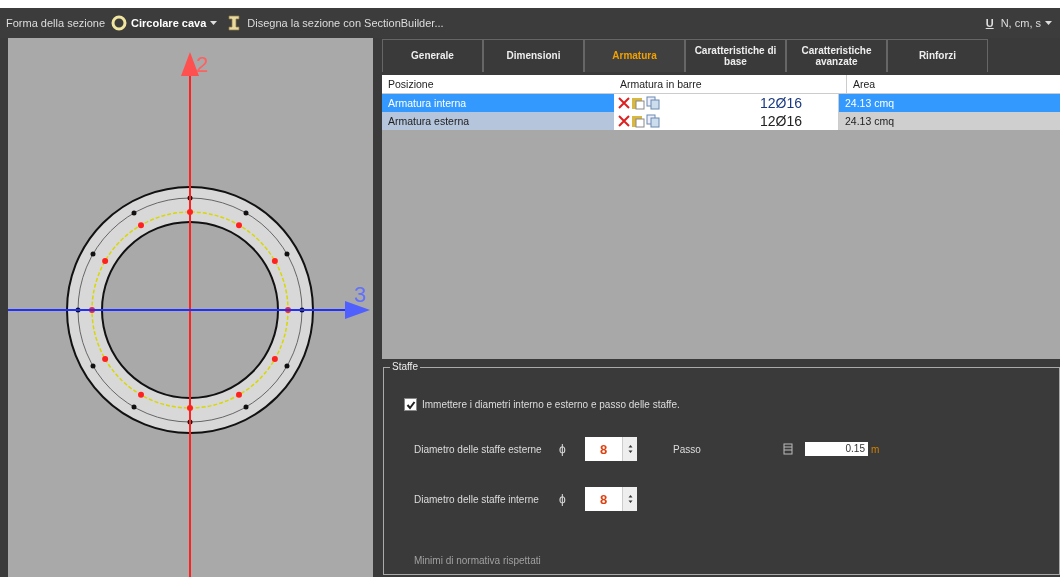 The image size is (1060, 577). What do you see at coordinates (551, 404) in the screenshot?
I see `checkbox-label: Immettere i diametri interno e esterno e passo delle staffe.` at bounding box center [551, 404].